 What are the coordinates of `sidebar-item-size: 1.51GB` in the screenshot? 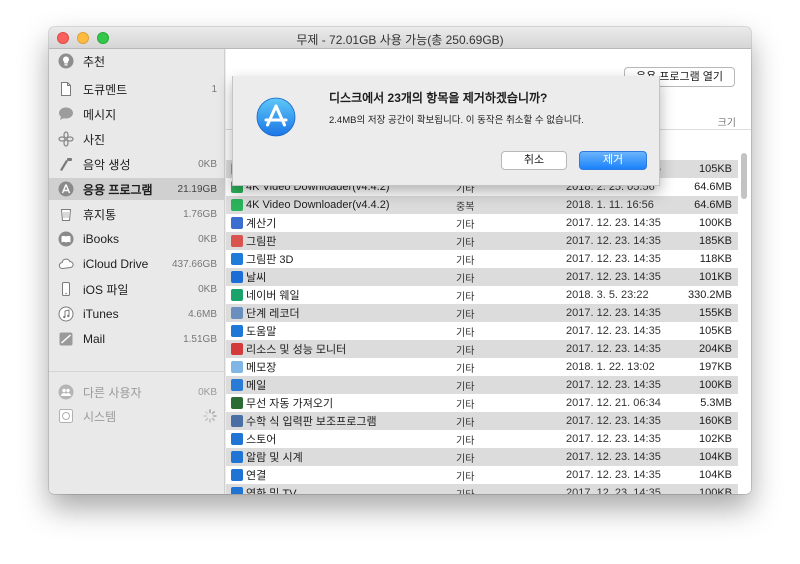 It's located at (200, 339).